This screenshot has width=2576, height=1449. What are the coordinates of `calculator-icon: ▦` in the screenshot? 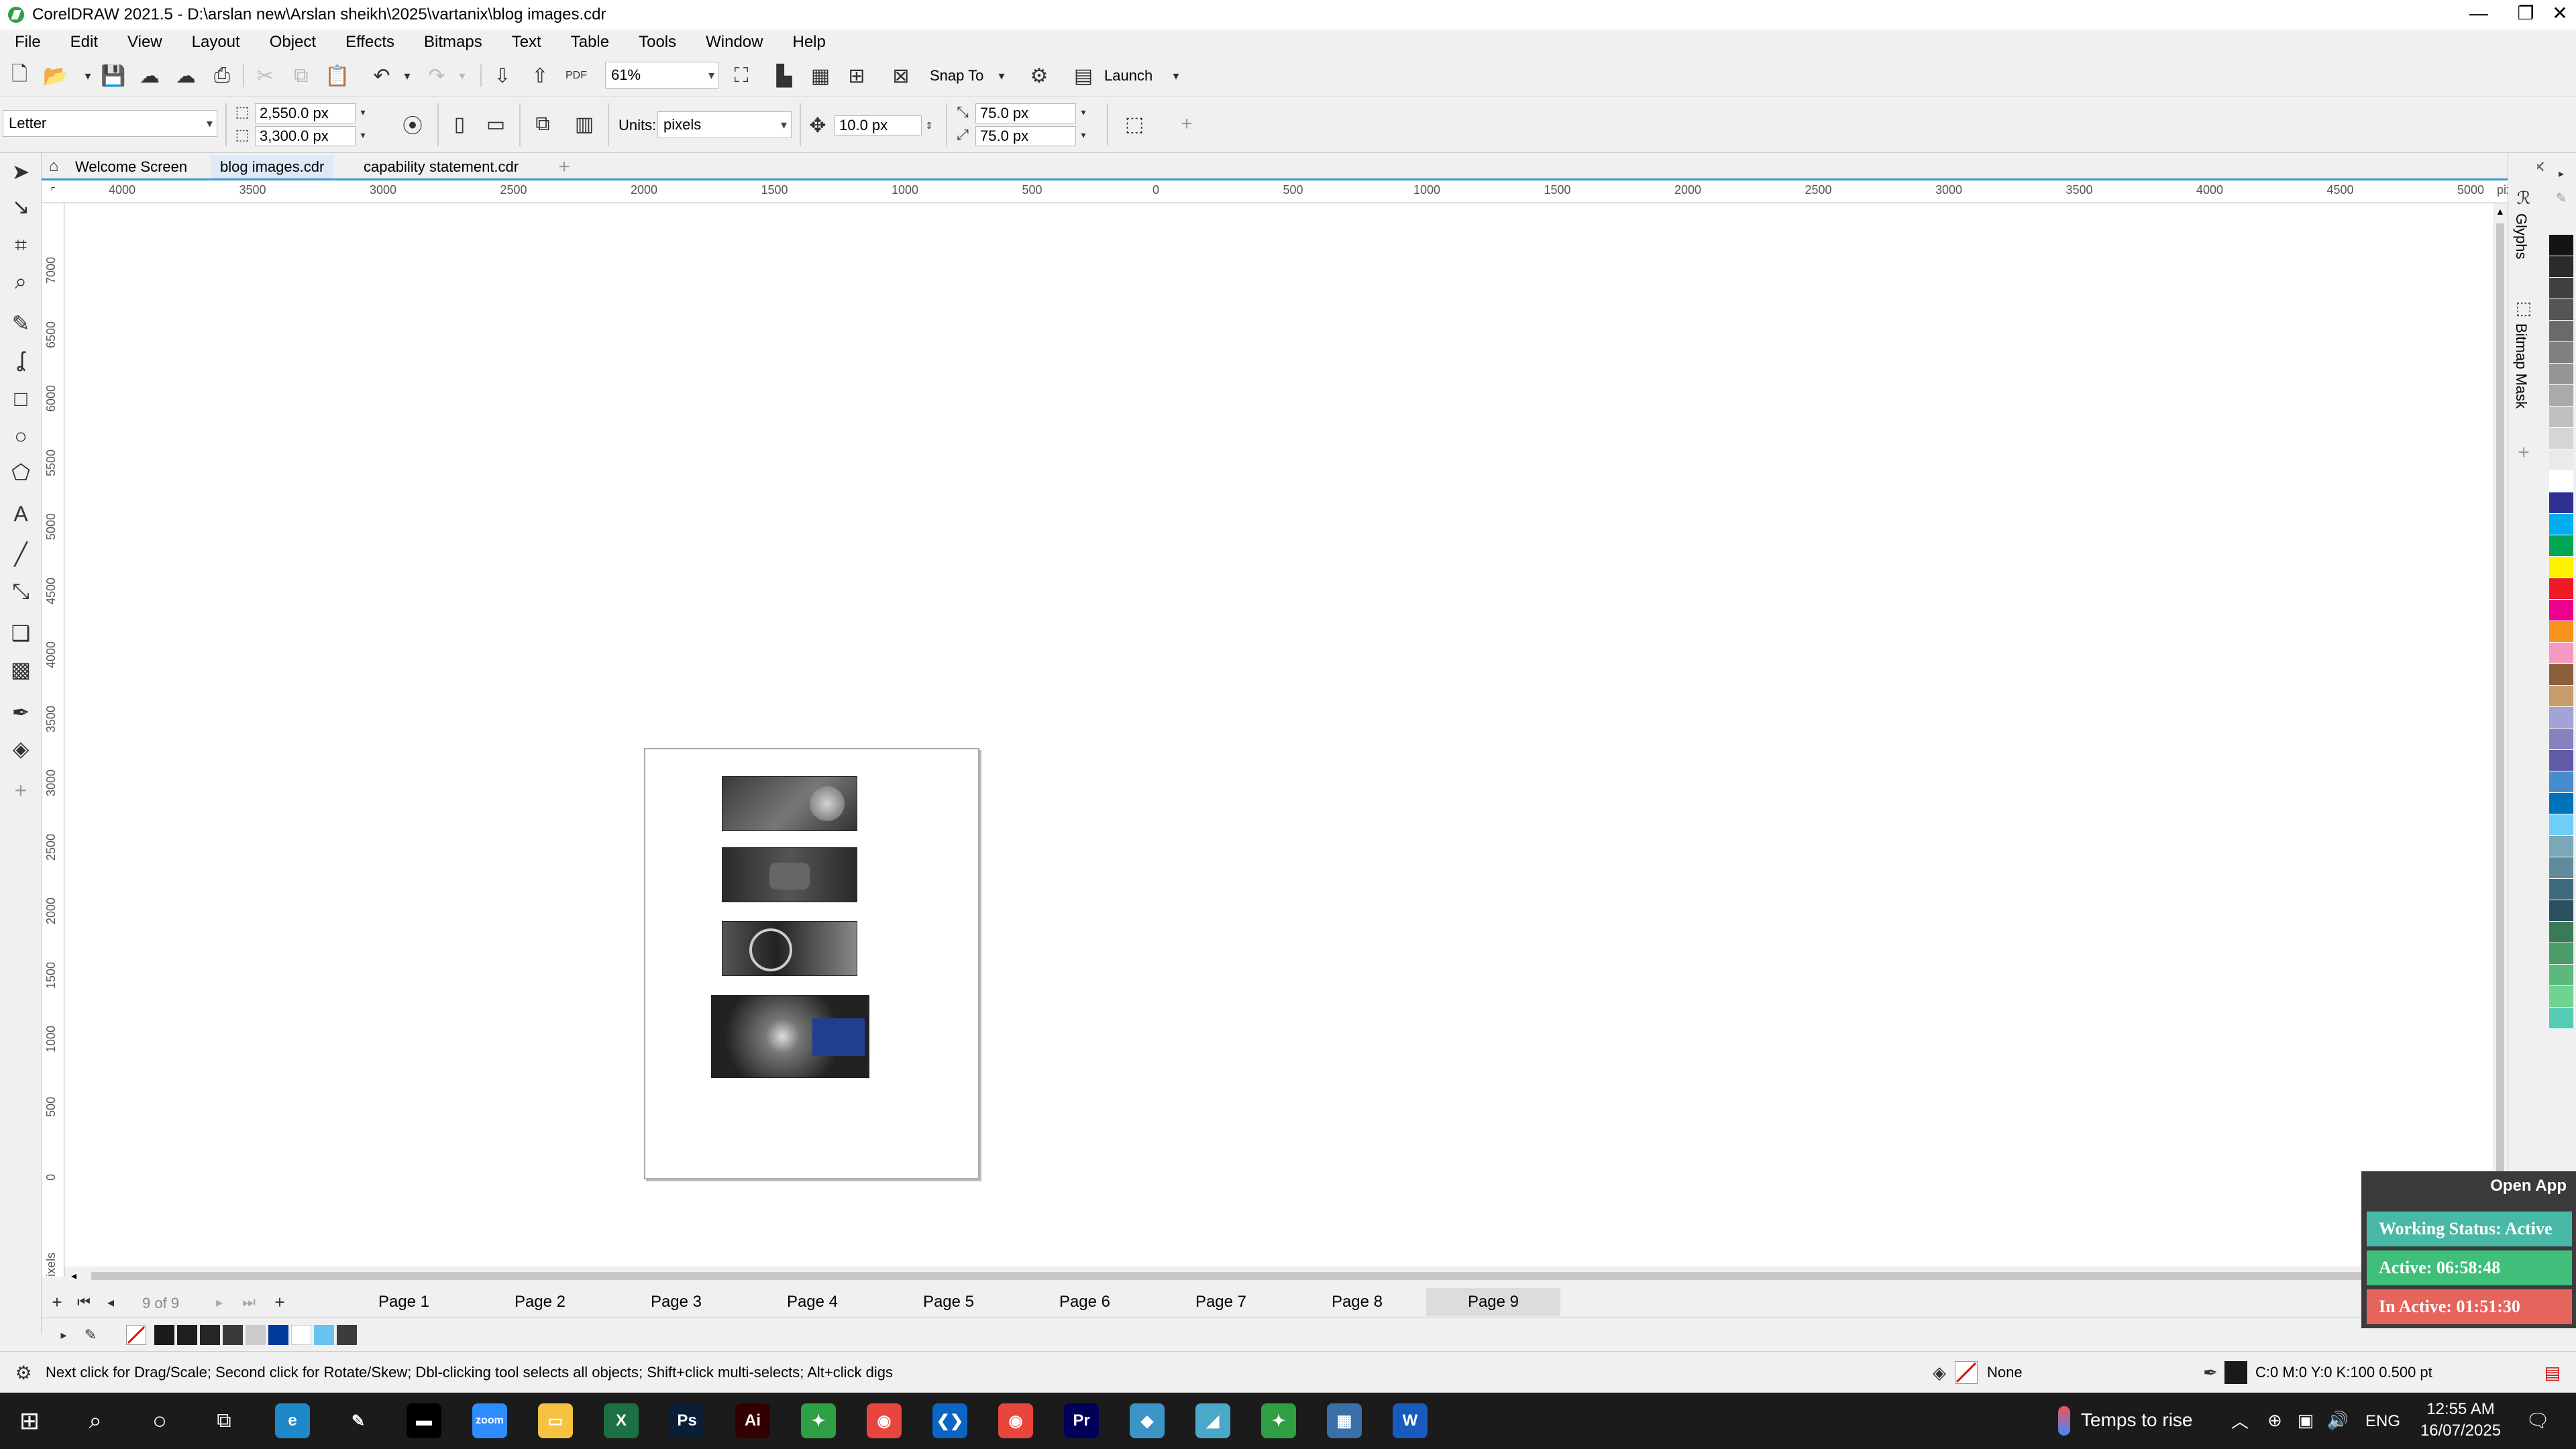 It's located at (1344, 1420).